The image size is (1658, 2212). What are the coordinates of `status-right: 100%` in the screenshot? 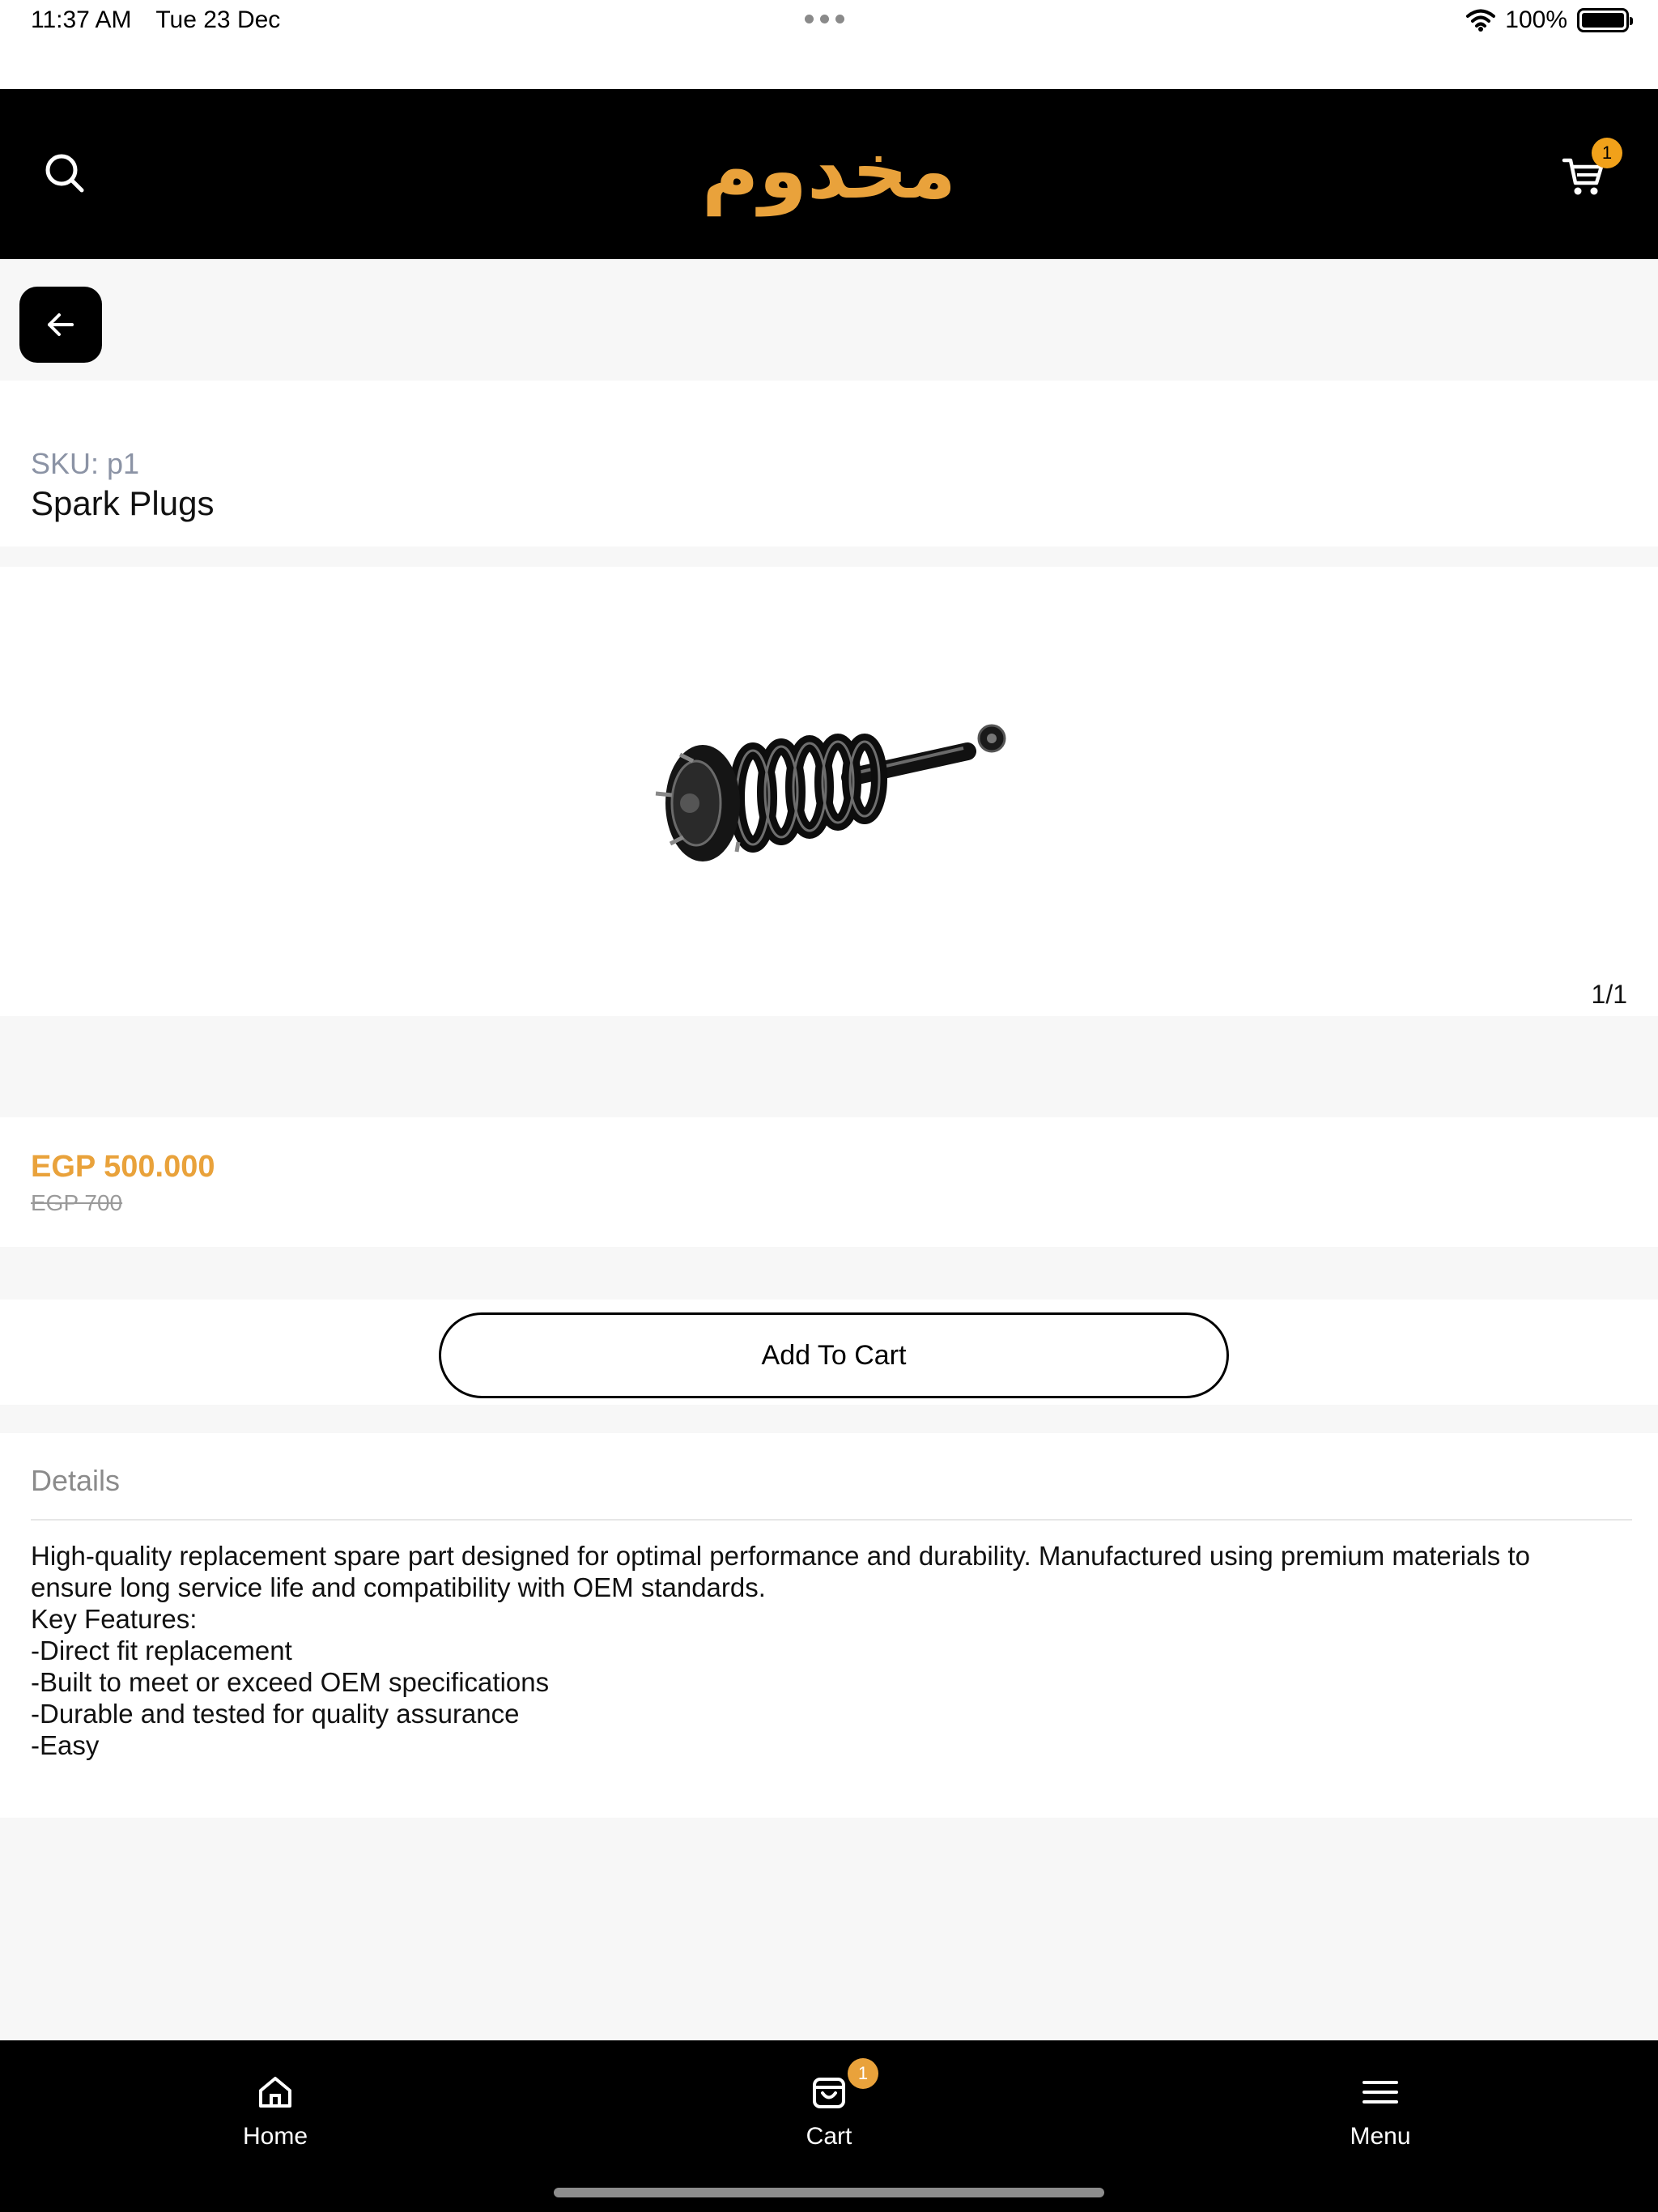 It's located at (1549, 20).